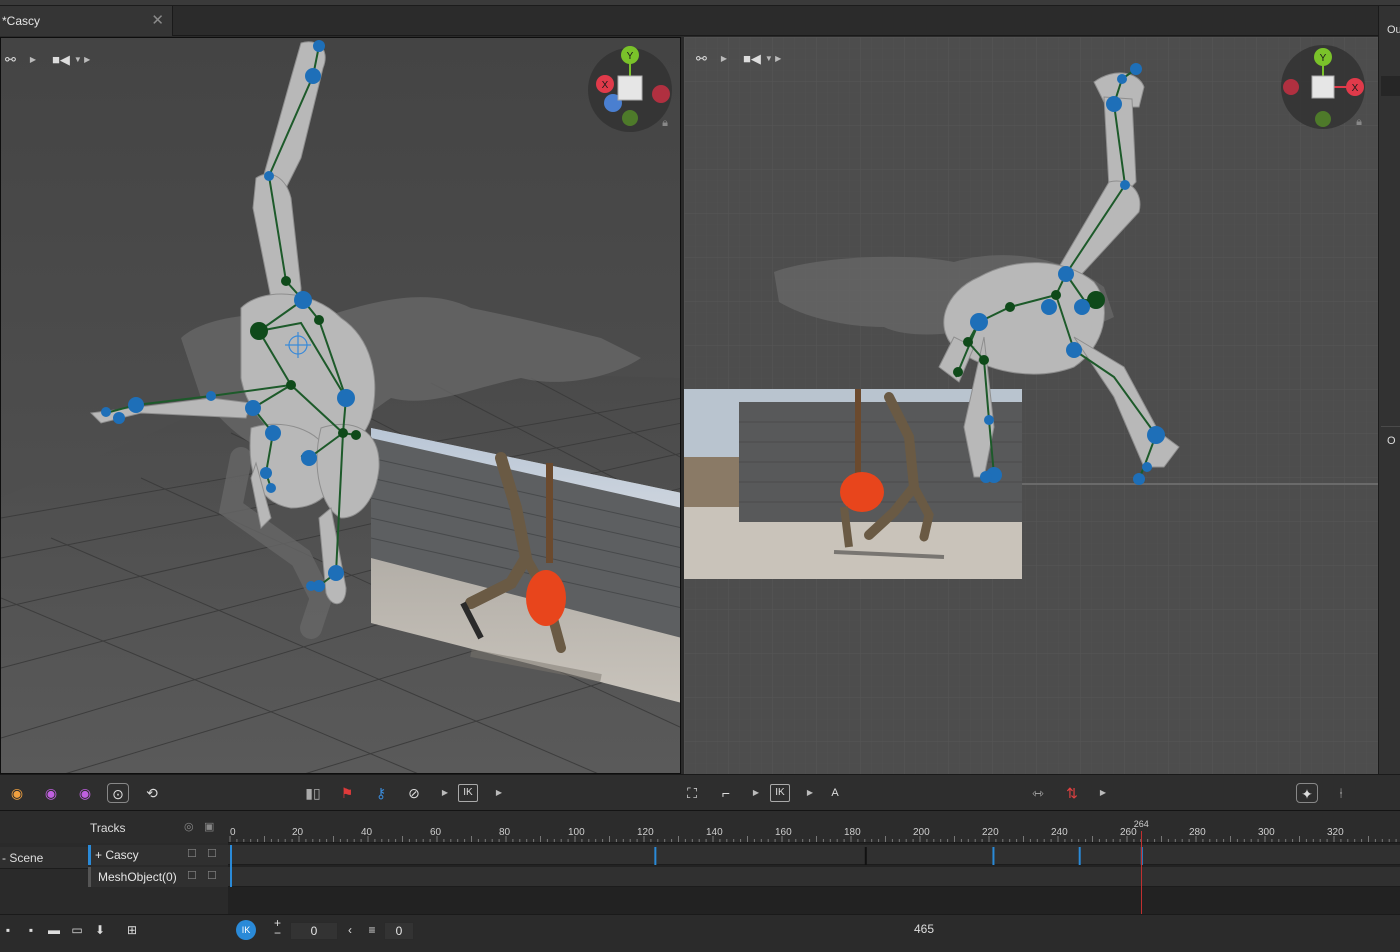  Describe the element at coordinates (1307, 793) in the screenshot. I see `magic-pose-icon: ✦` at that location.